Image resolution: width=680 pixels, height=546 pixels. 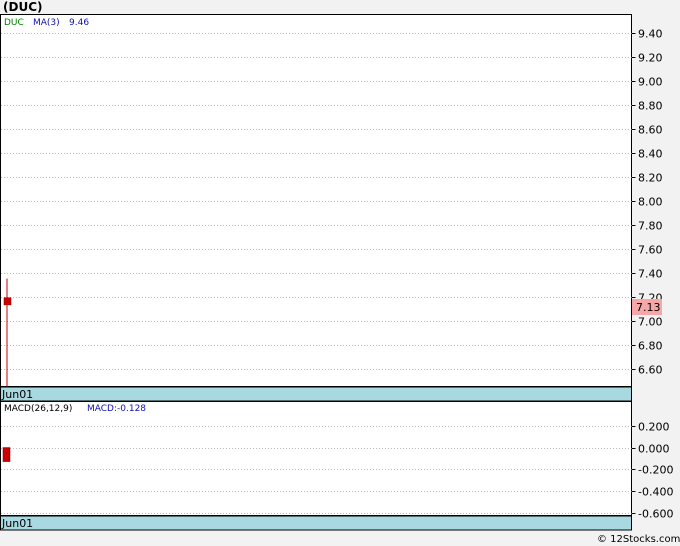 What do you see at coordinates (14, 23) in the screenshot?
I see `price-symbol-label: DUC` at bounding box center [14, 23].